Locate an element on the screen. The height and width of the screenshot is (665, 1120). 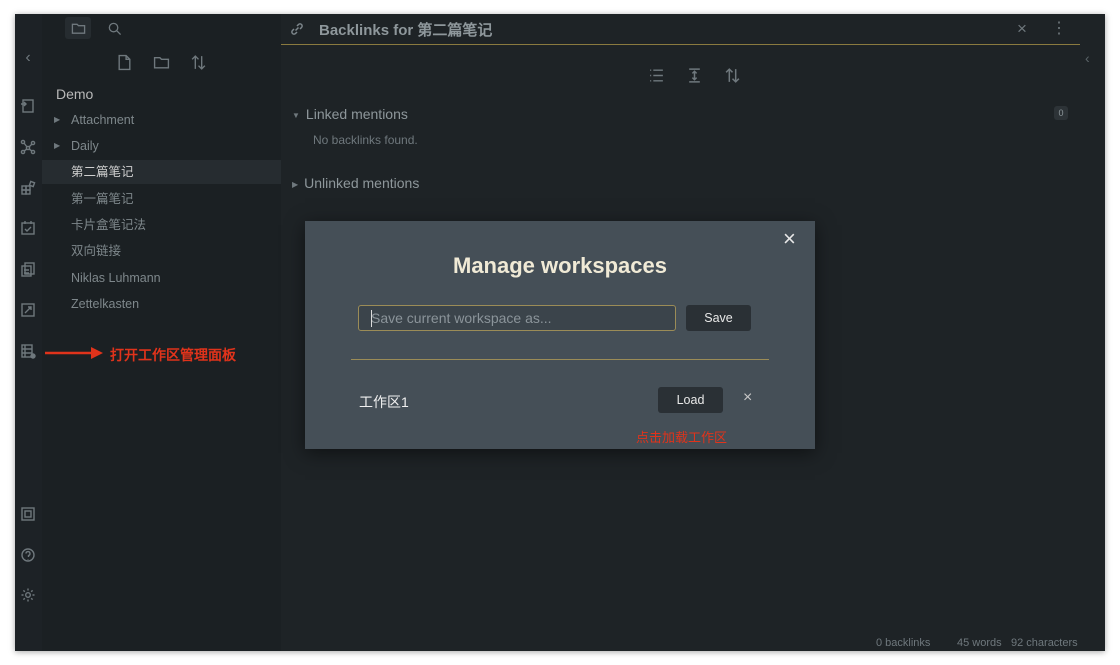
new-note-icon is located at coordinates (124, 62).